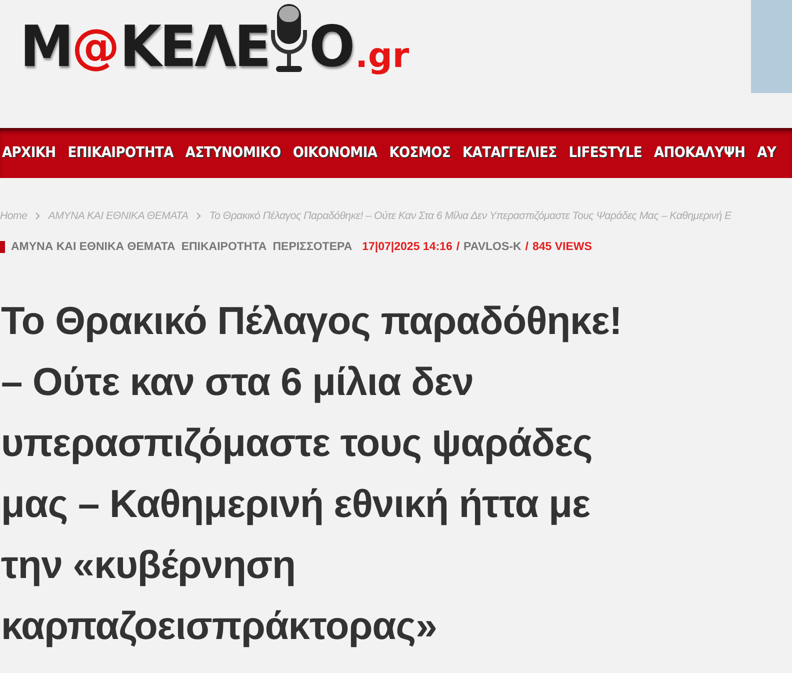 The width and height of the screenshot is (792, 673). I want to click on nav-link: ΟΙΚΟΝΟΜΙΑ, so click(335, 153).